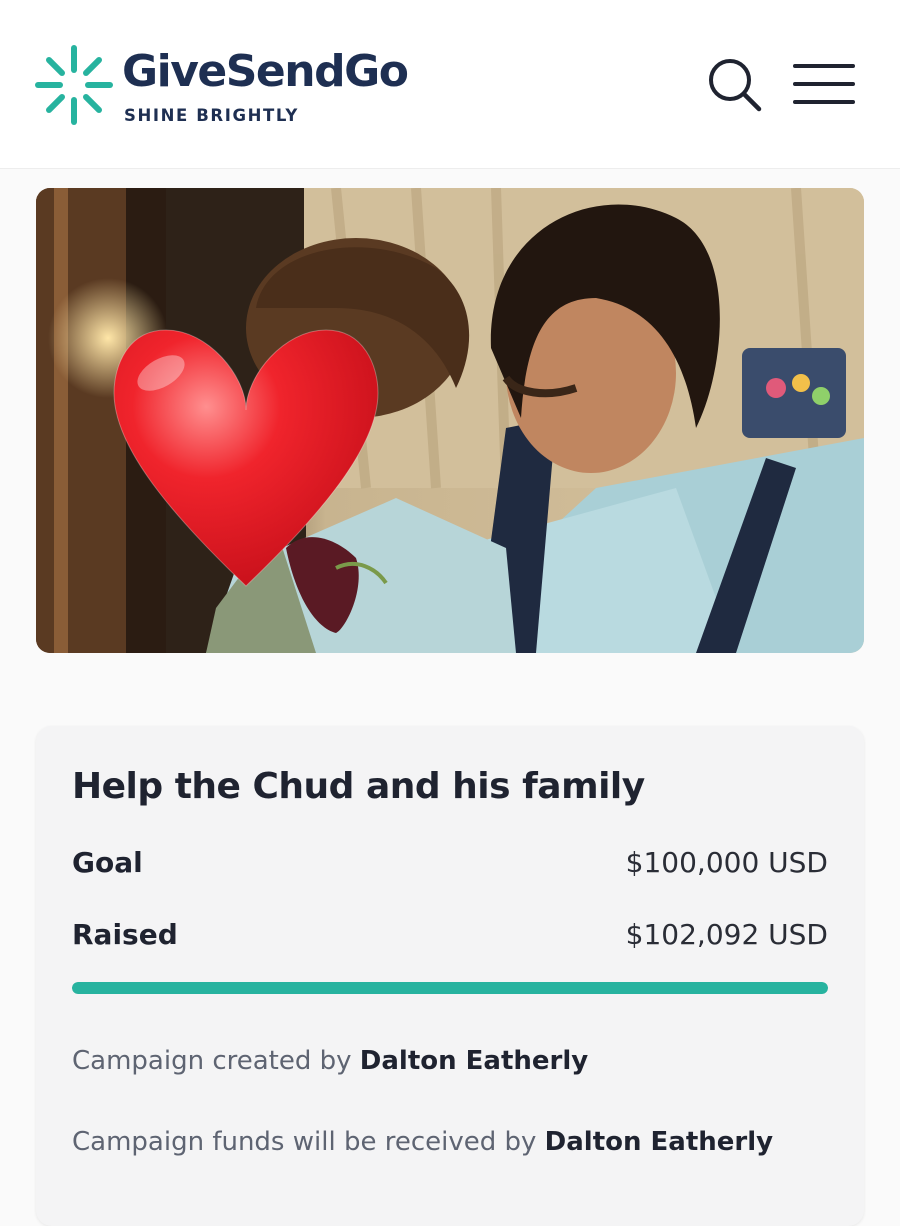  What do you see at coordinates (125, 934) in the screenshot?
I see `raised-label: Raised` at bounding box center [125, 934].